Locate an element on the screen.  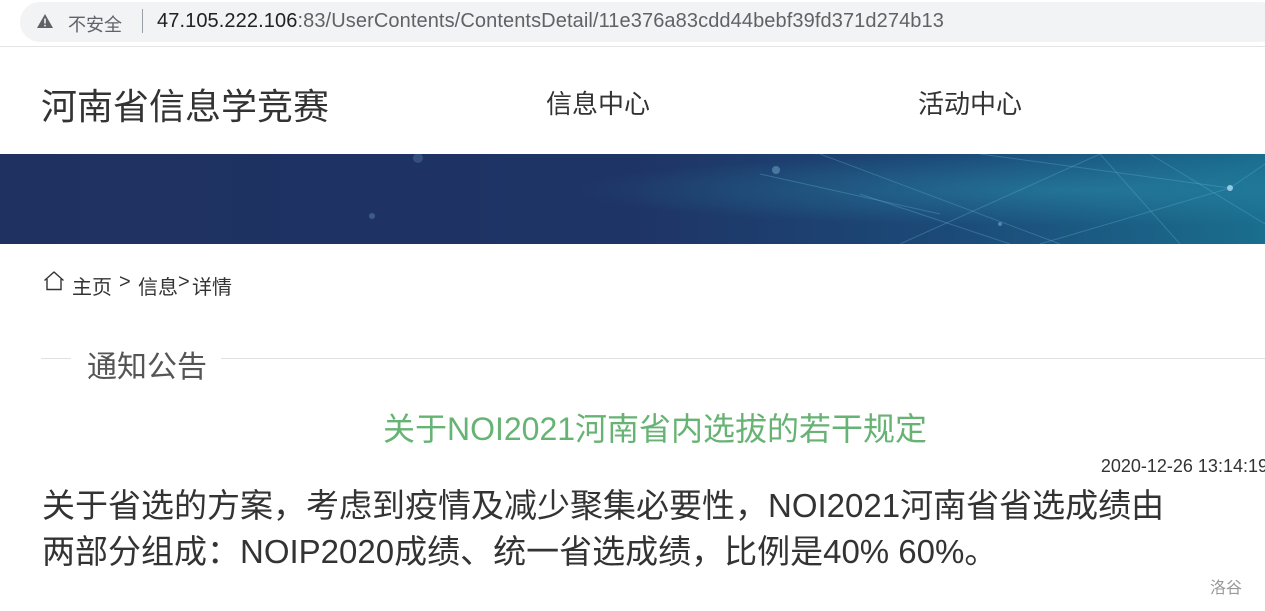
nav-info-center: 信息中心 is located at coordinates (598, 102).